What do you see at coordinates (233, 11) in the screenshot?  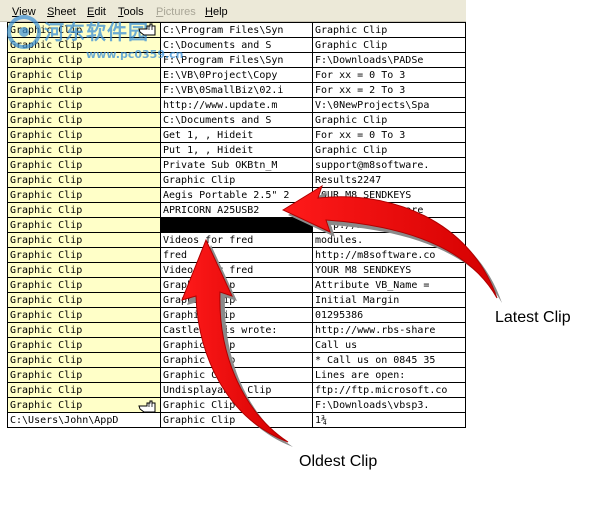 I see `menu-bar: View Sheet Edit Tools Pictures Help` at bounding box center [233, 11].